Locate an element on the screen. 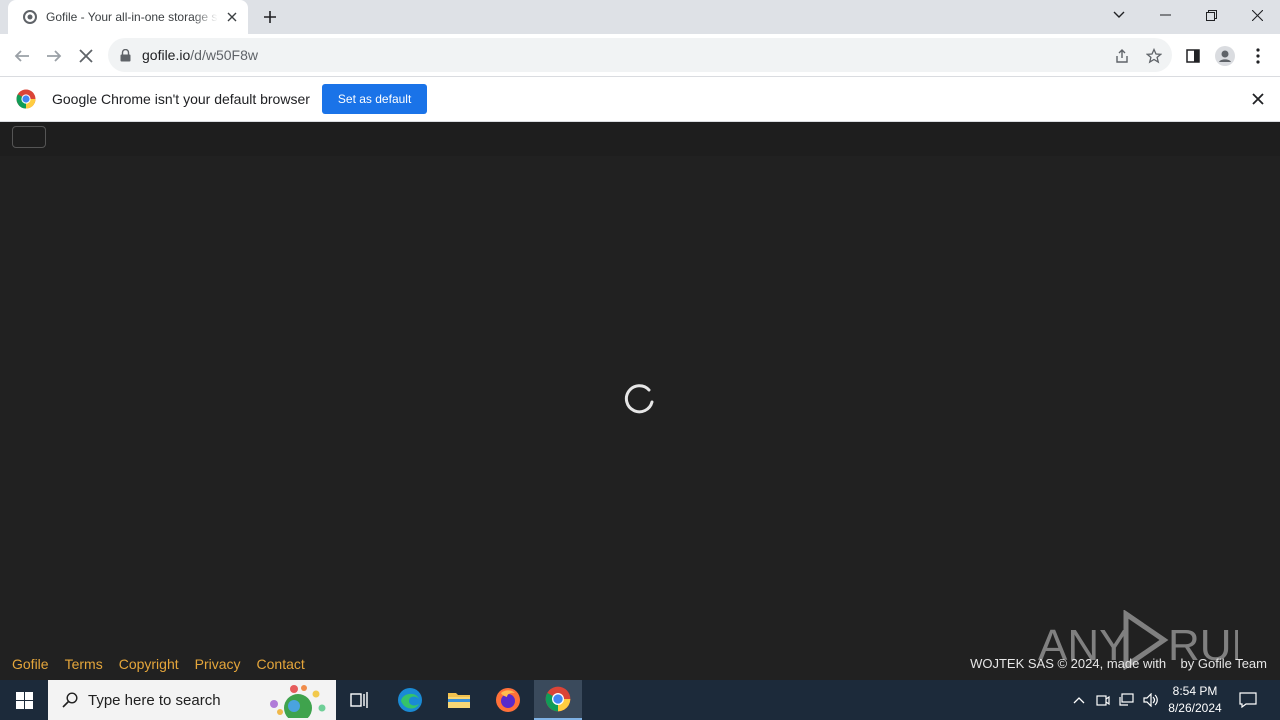  stop-loading-icon is located at coordinates (86, 56).